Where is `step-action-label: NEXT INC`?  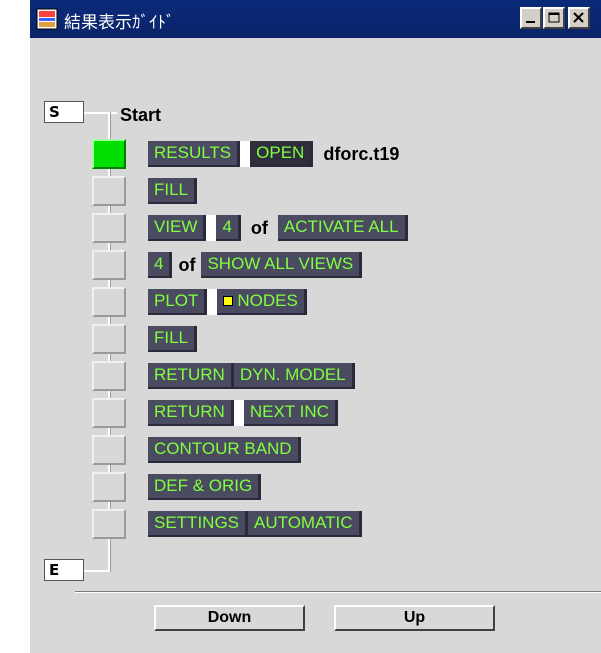
step-action-label: NEXT INC is located at coordinates (289, 411).